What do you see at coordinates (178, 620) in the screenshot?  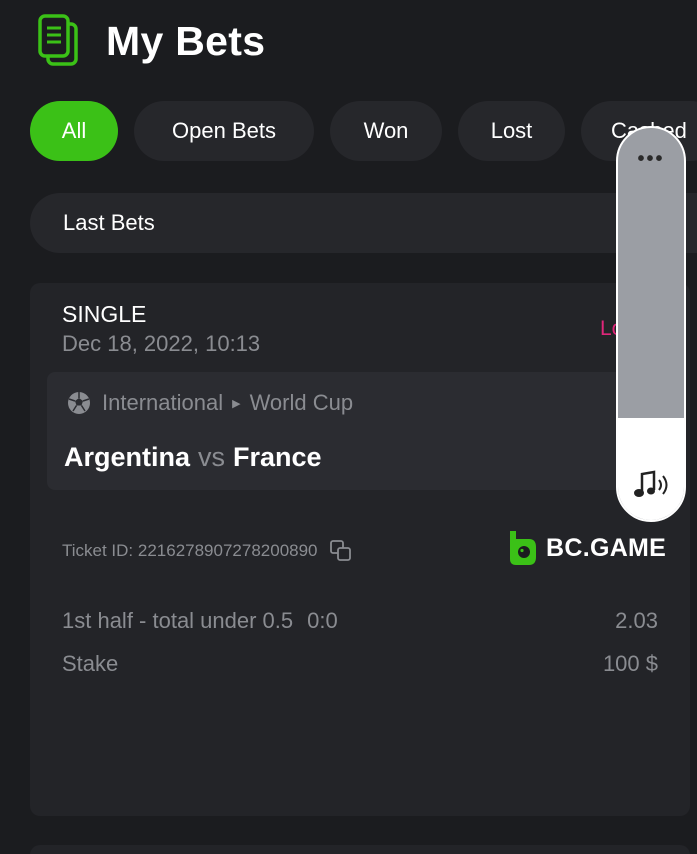 I see `selection-text: 1st half - total under 0.5` at bounding box center [178, 620].